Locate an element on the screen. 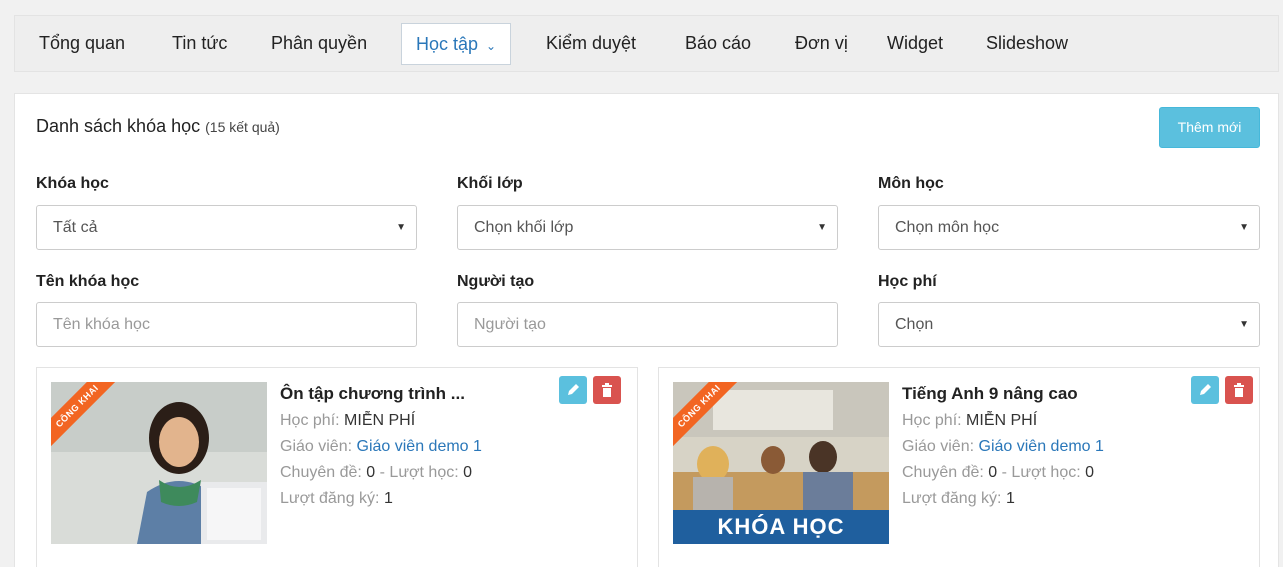 Image resolution: width=1283 pixels, height=567 pixels. page-title: Danh sách khóa học (15 kết quả) is located at coordinates (158, 126).